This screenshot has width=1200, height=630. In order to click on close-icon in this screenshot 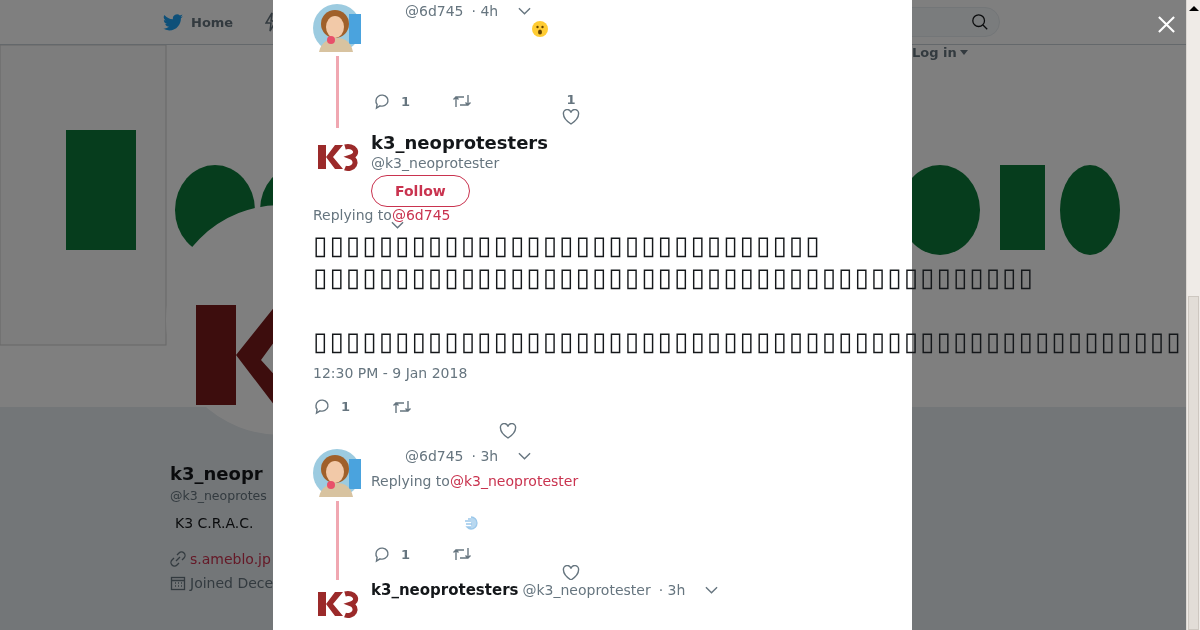, I will do `click(1166, 24)`.